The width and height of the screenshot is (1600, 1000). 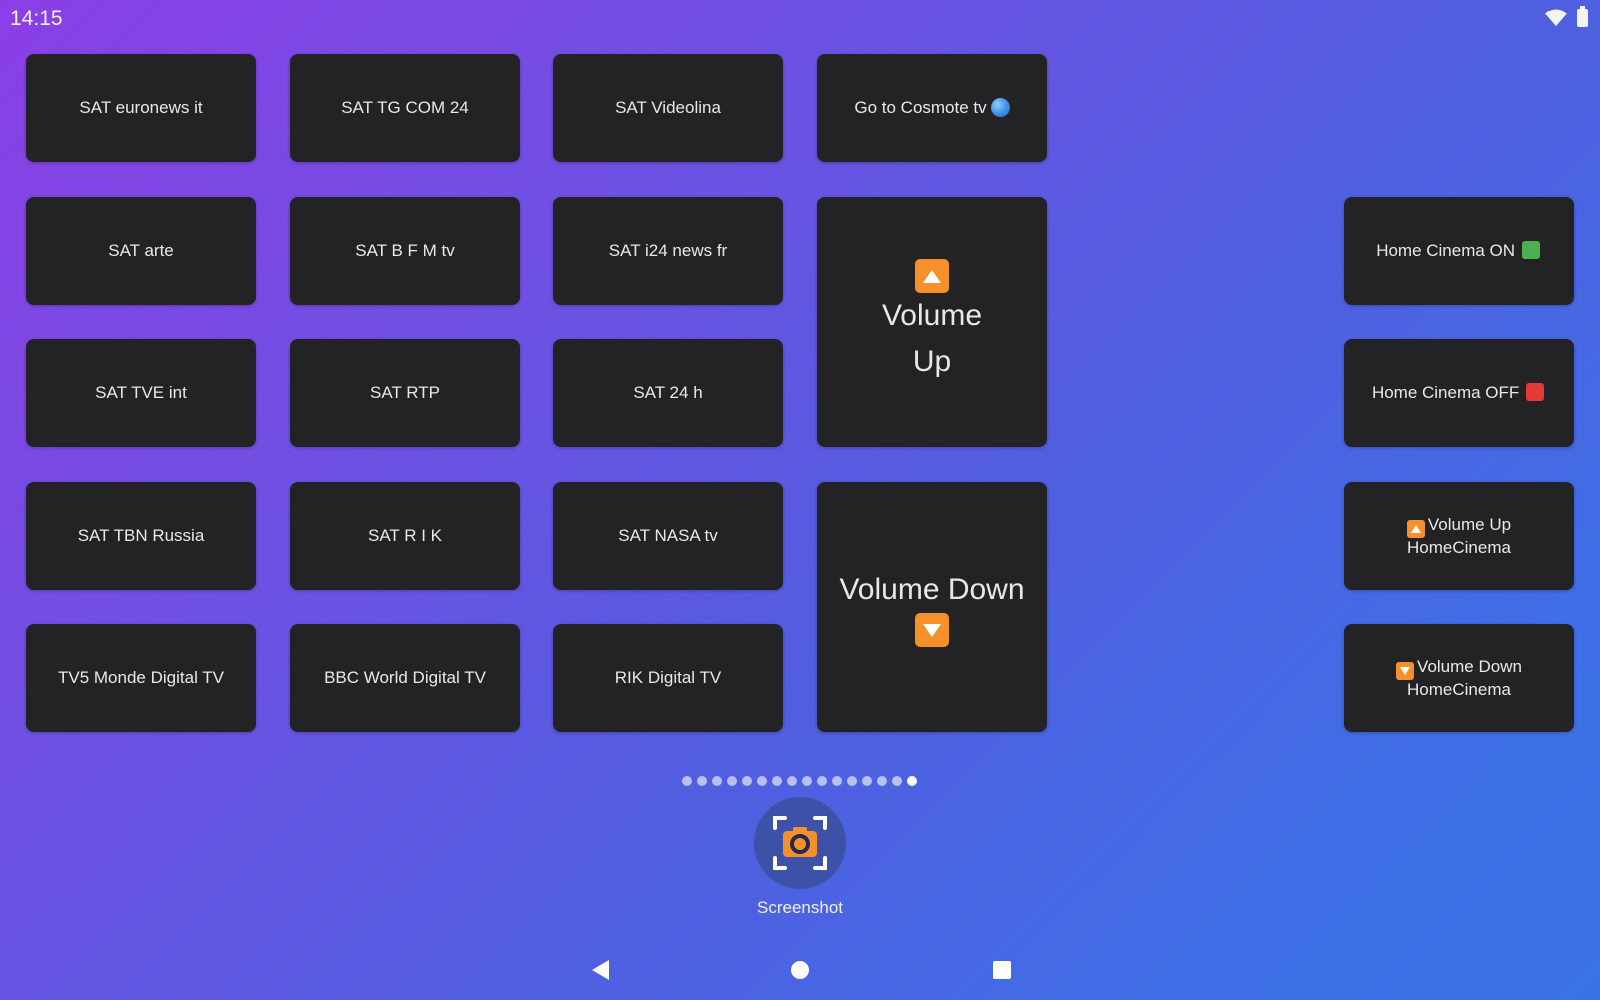 I want to click on tile-sat-24-h: SAT 24 h, so click(x=668, y=393).